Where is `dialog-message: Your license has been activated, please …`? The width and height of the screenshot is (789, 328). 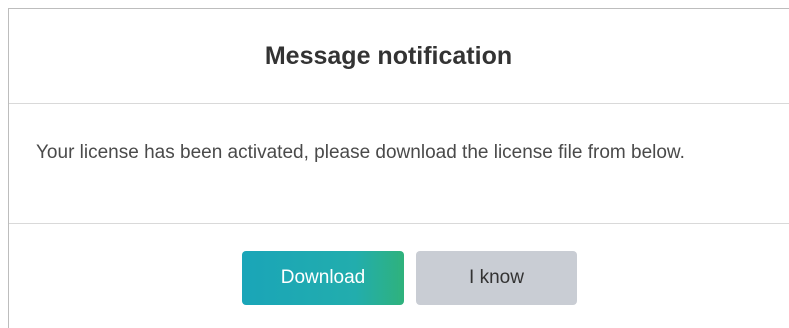
dialog-message: Your license has been activated, please … is located at coordinates (360, 152).